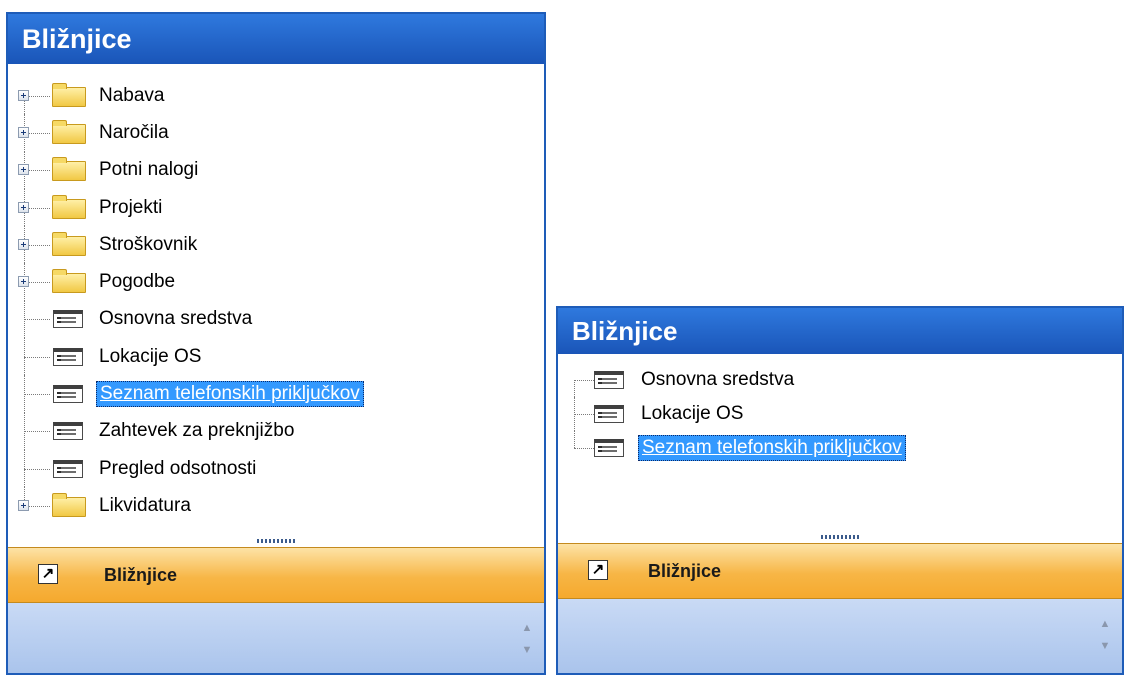 Image resolution: width=1126 pixels, height=677 pixels. I want to click on tree-item-label: Nabava, so click(132, 96).